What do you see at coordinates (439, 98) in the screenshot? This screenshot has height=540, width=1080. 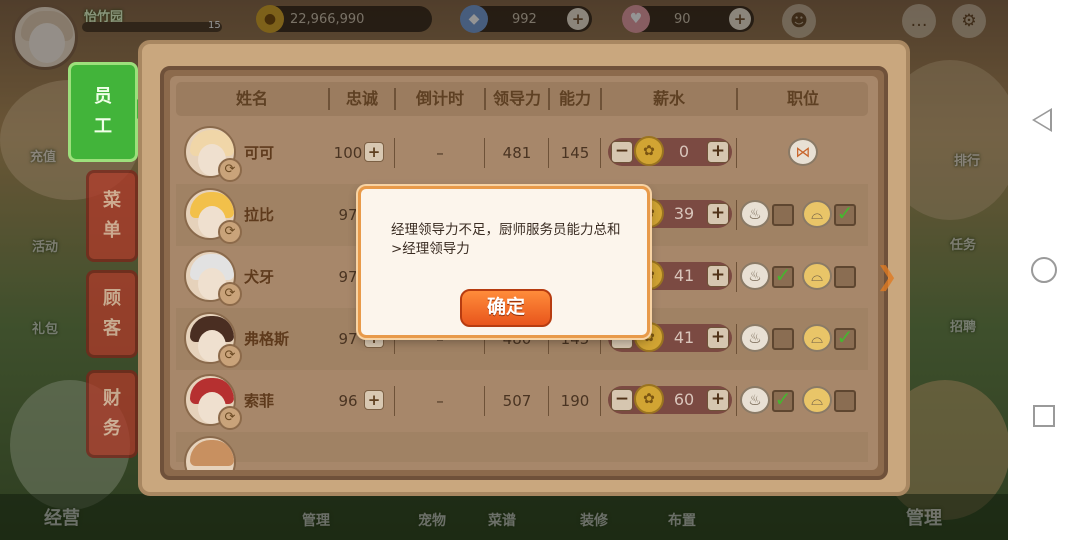 I see `header-countdown: 倒计时` at bounding box center [439, 98].